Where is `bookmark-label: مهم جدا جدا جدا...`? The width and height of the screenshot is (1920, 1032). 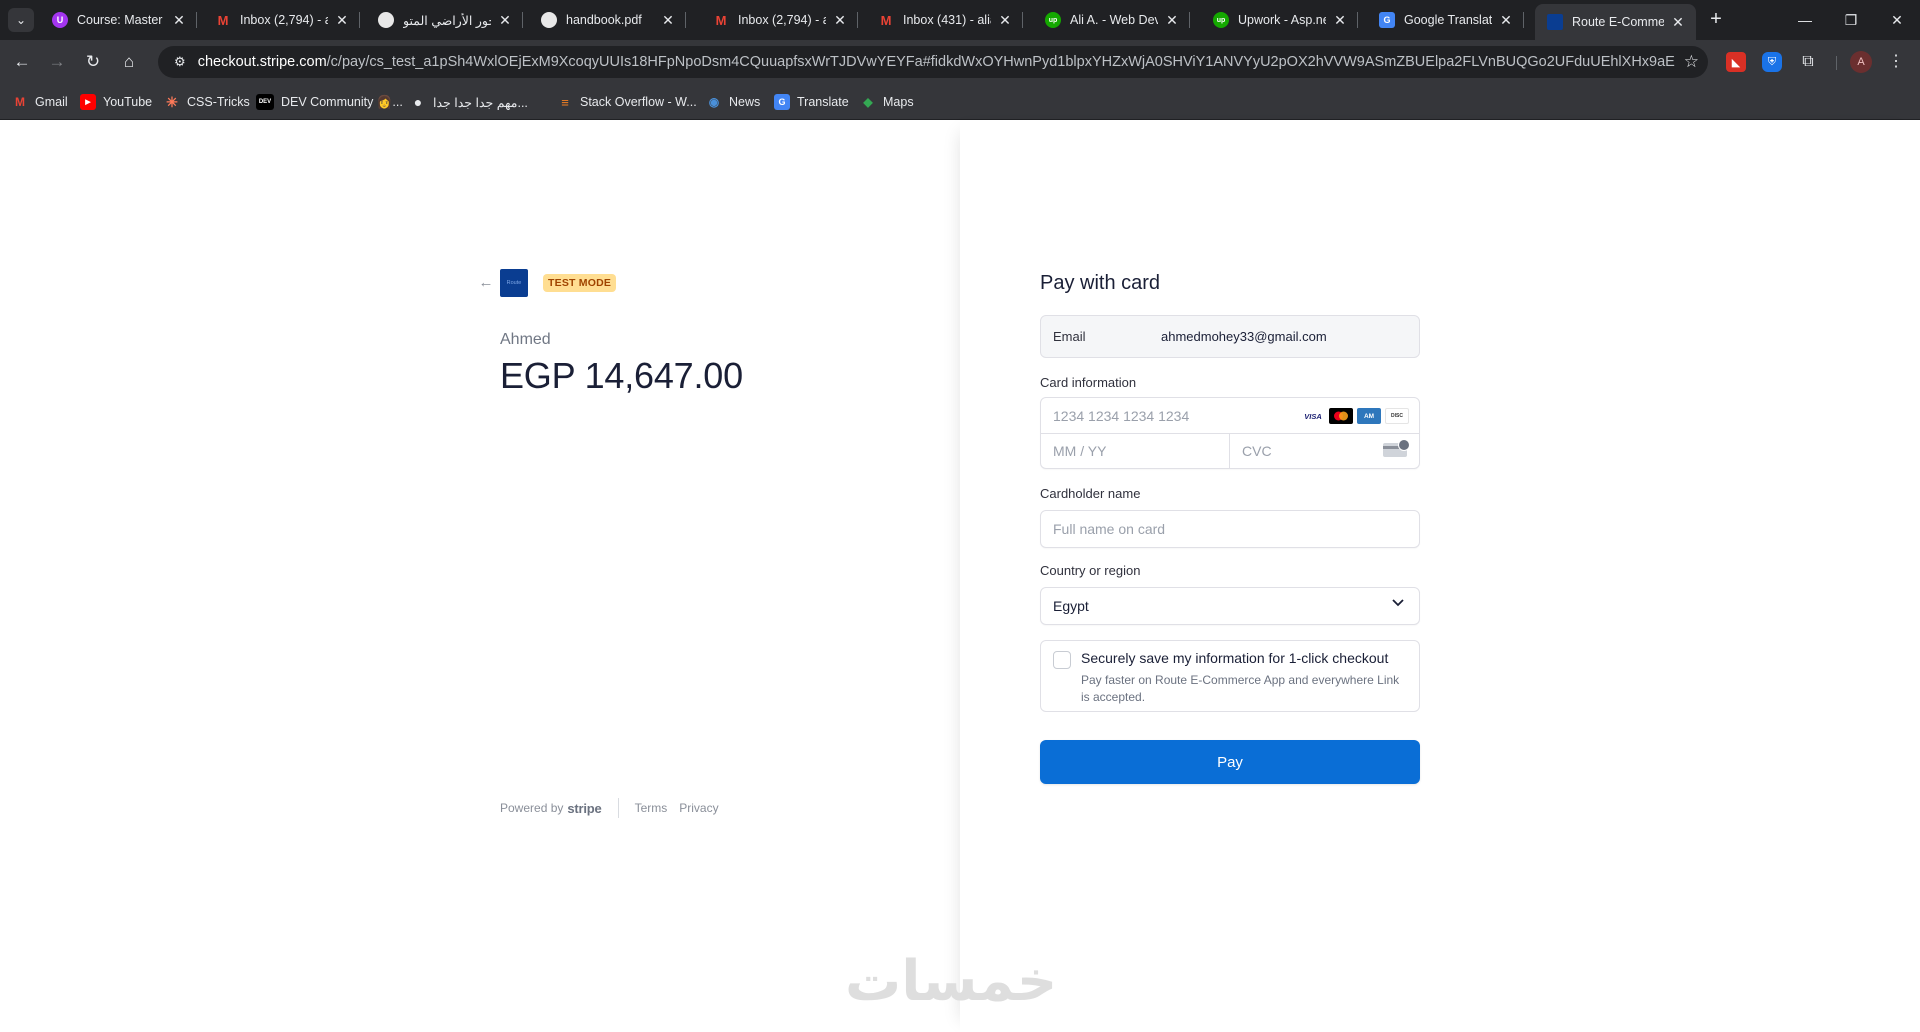 bookmark-label: مهم جدا جدا جدا... is located at coordinates (480, 102).